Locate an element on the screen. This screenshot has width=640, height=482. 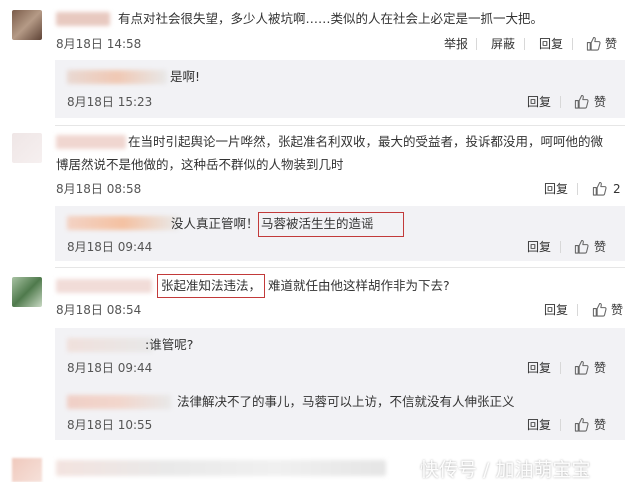
comment-text-highlight: 张起准知法违法， is located at coordinates (211, 285).